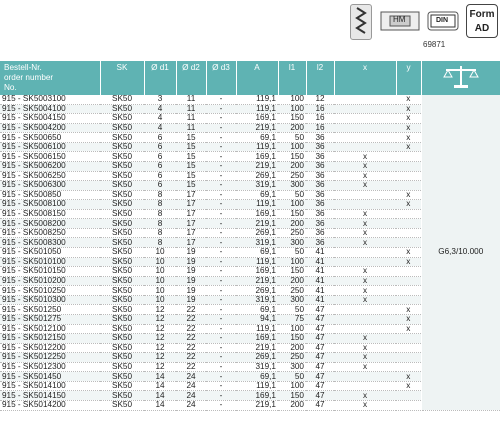  What do you see at coordinates (50, 147) in the screenshot?
I see `cell-order-number: 915 - SK5006100` at bounding box center [50, 147].